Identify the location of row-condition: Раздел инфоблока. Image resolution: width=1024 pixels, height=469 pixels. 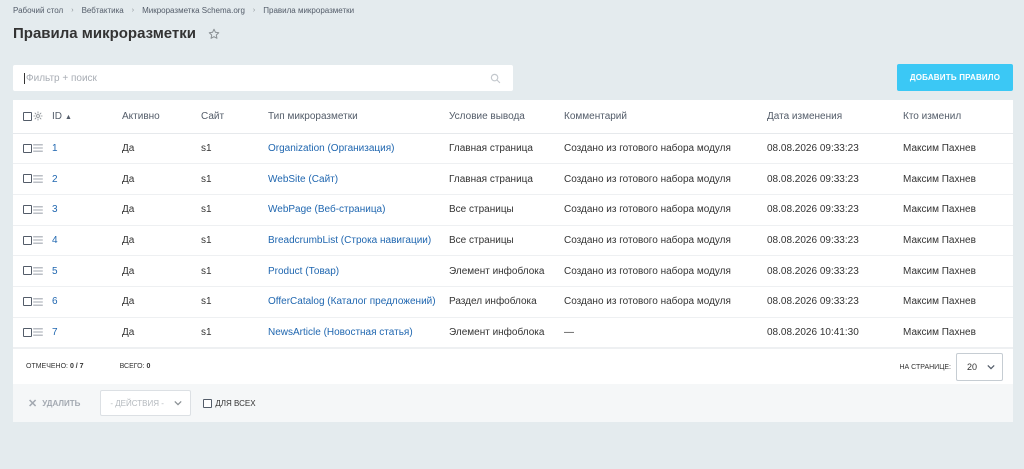
(506, 302).